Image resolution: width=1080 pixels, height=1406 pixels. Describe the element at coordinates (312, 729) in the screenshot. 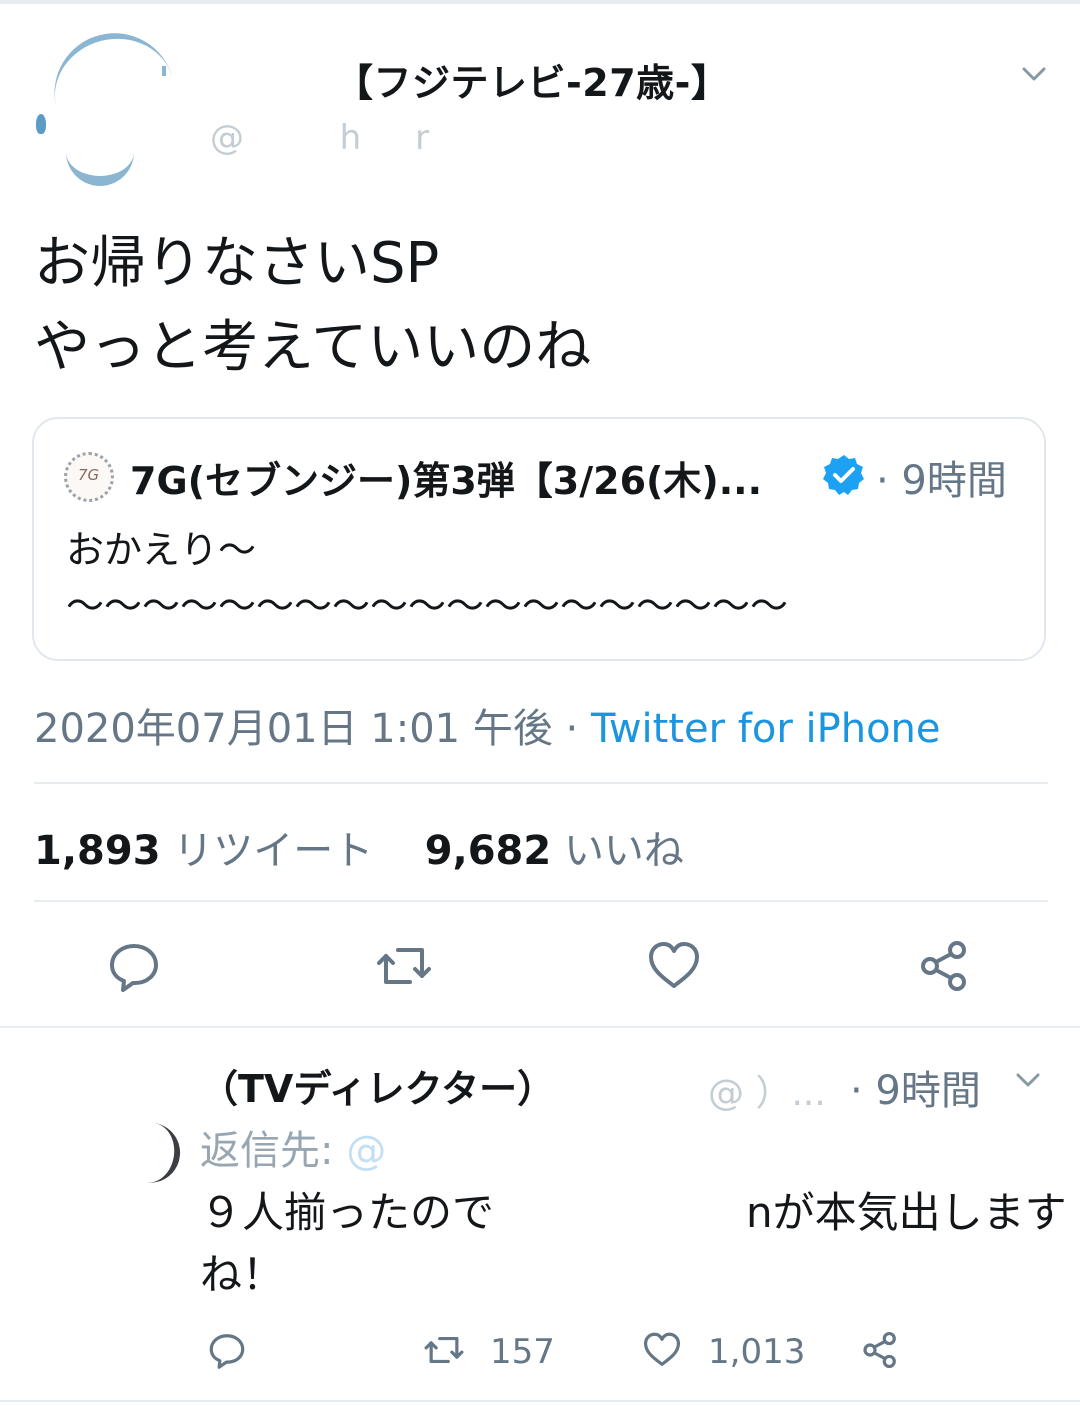

I see `tweet-date: 2020年07月01日 1:01 午後 ·` at that location.